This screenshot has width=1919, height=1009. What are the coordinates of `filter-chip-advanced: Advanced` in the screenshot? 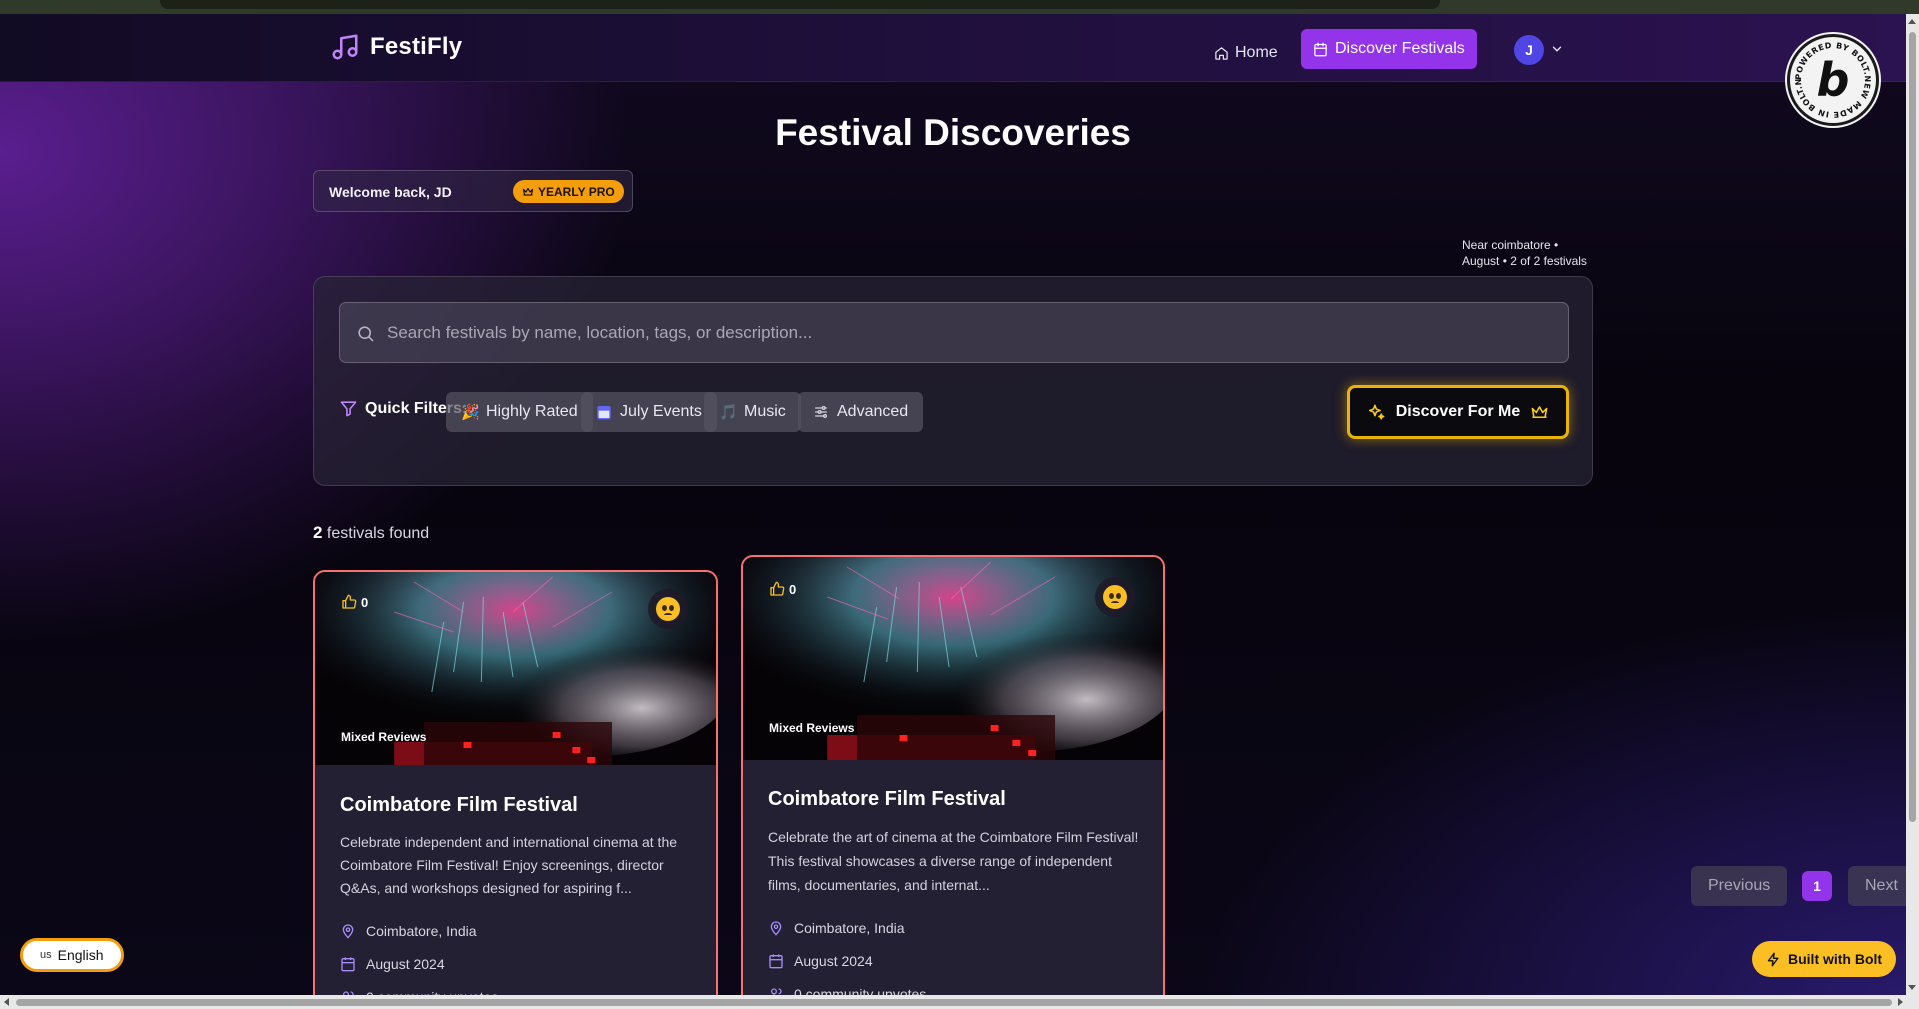 It's located at (861, 412).